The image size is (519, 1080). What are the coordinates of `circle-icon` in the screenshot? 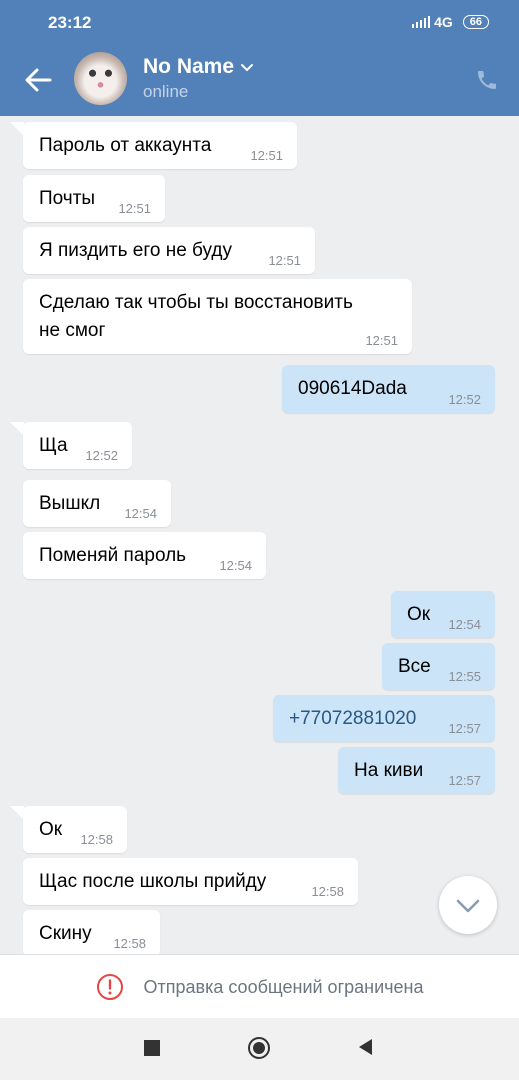 It's located at (259, 1048).